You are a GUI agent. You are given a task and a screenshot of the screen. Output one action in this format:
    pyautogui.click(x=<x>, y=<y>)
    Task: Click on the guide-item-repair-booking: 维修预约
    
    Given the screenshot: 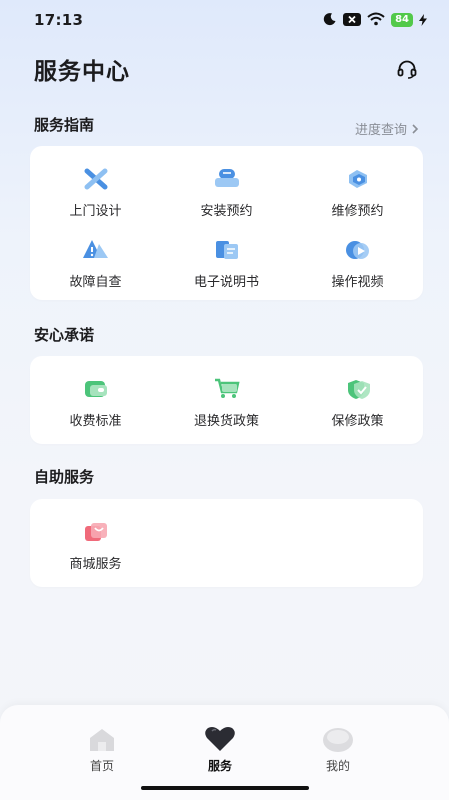 What is the action you would take?
    pyautogui.click(x=357, y=192)
    